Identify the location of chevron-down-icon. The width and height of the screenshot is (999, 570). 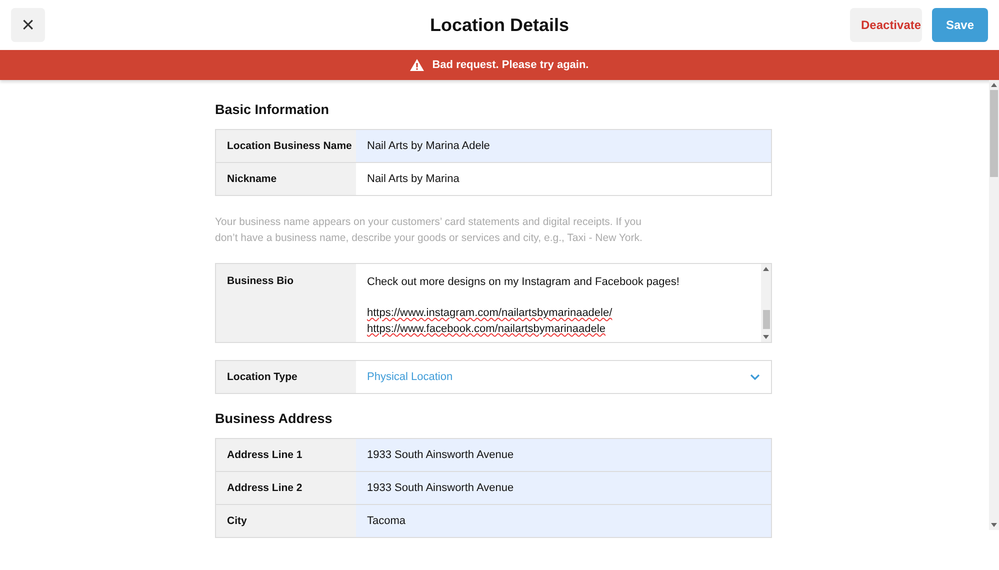
(755, 377).